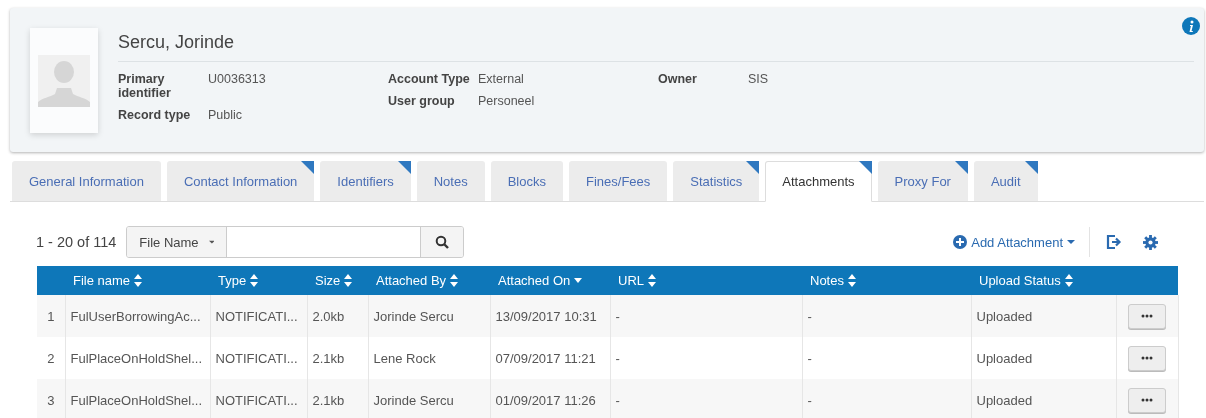 This screenshot has height=418, width=1206. Describe the element at coordinates (1191, 26) in the screenshot. I see `info-icon` at that location.